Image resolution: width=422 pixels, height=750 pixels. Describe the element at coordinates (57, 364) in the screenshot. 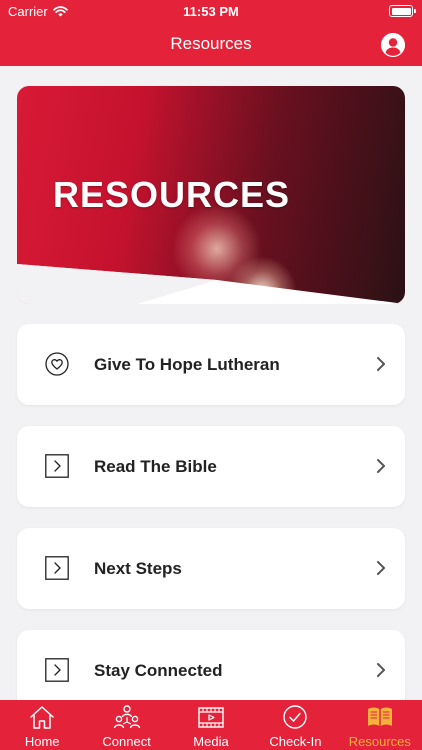

I see `heart-circle-icon` at that location.